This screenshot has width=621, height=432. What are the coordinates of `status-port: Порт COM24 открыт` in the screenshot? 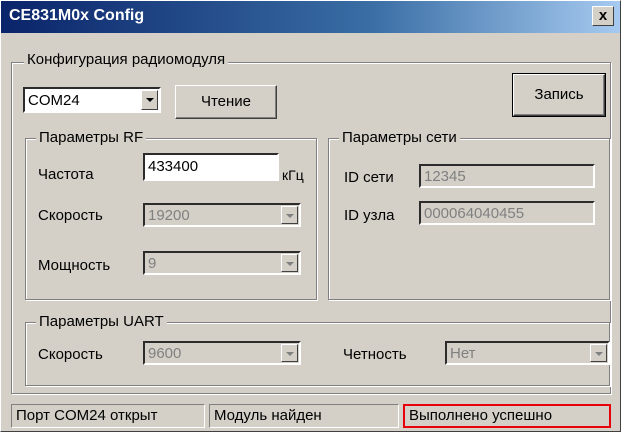 It's located at (108, 416).